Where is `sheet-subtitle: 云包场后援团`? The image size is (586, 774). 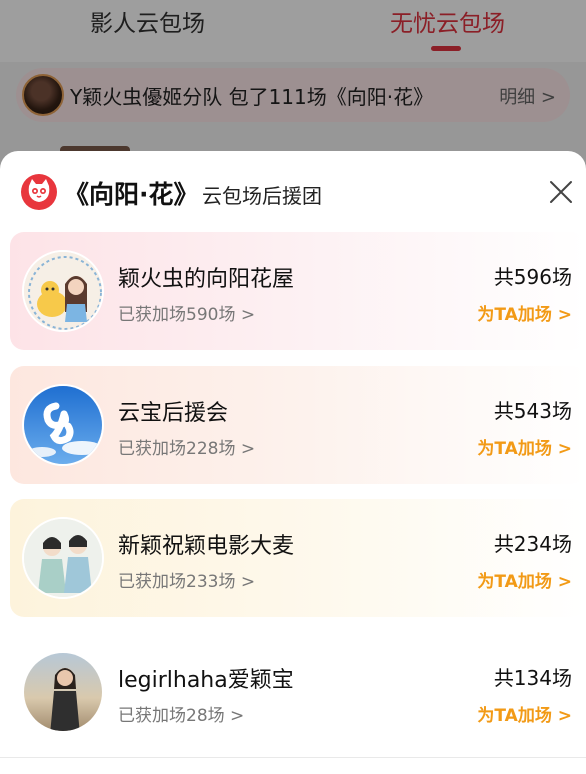 sheet-subtitle: 云包场后援团 is located at coordinates (262, 196).